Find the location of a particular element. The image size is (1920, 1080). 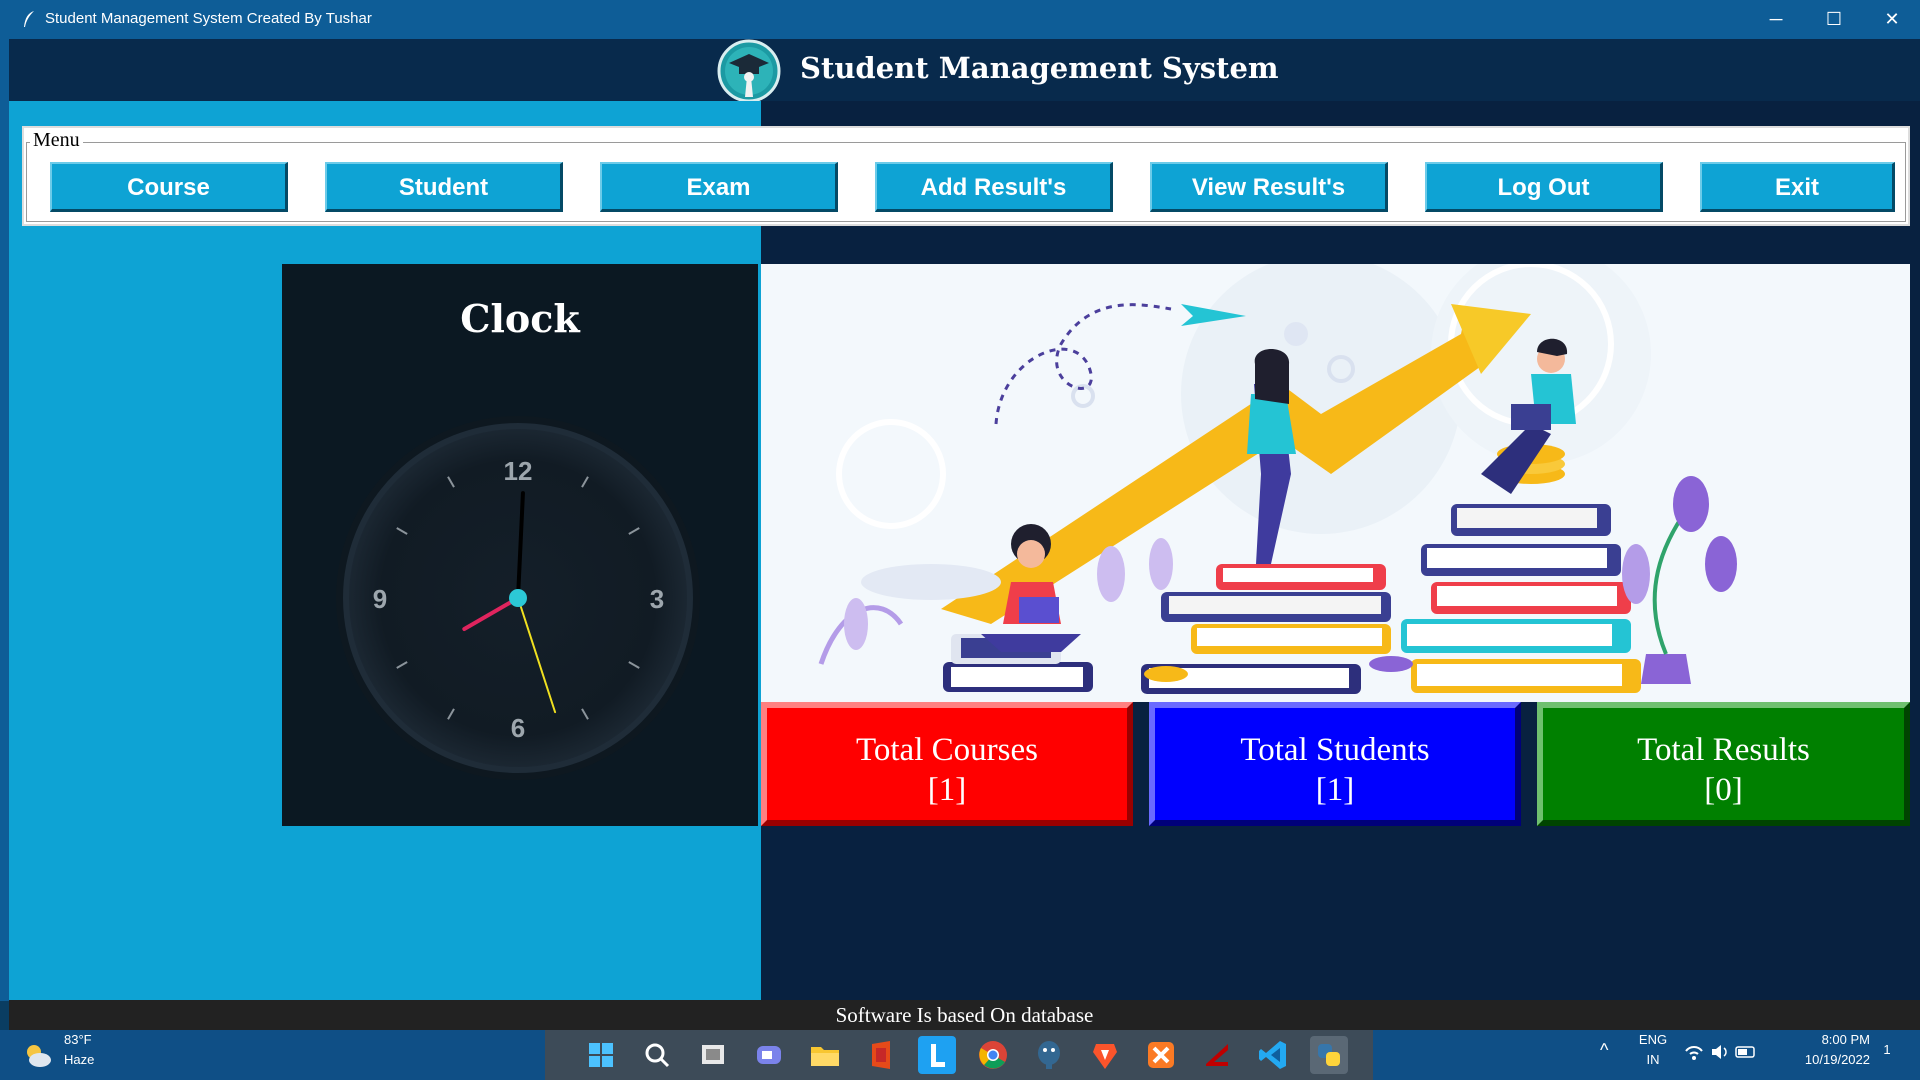

chevron-up-icon: ^ is located at coordinates (1604, 1050).